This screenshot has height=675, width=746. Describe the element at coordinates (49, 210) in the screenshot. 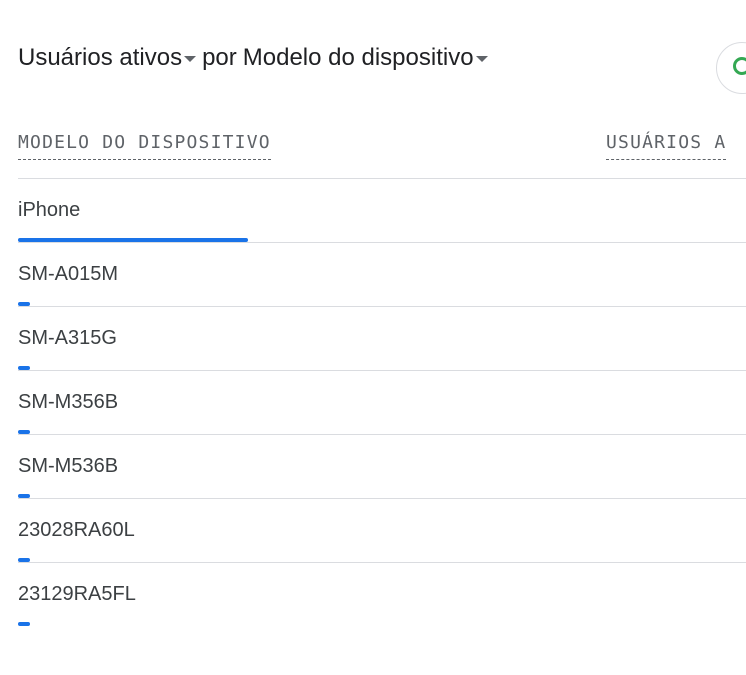

I see `device-model-label: iPhone` at that location.